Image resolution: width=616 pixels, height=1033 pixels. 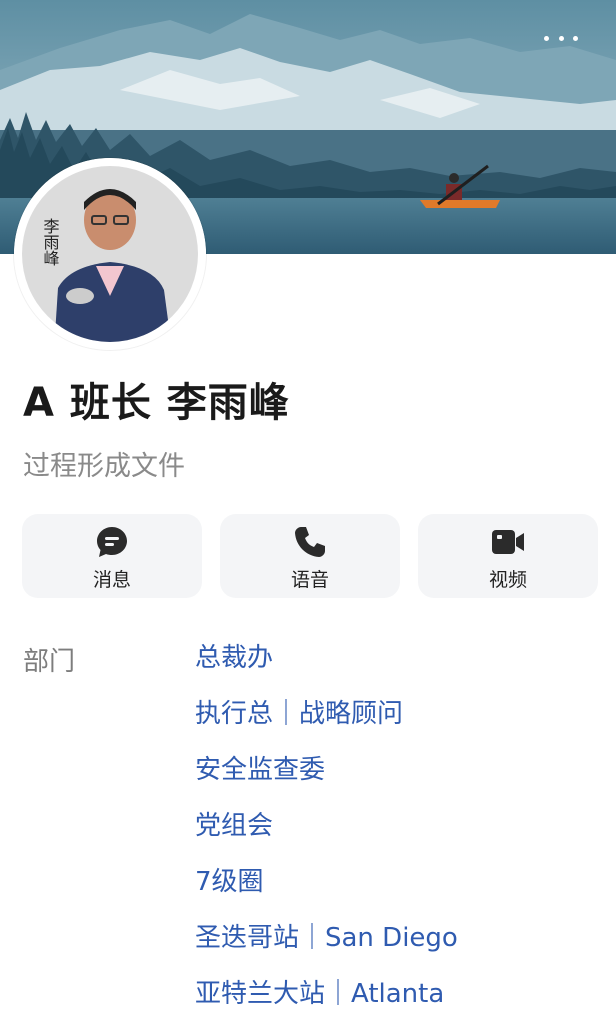 I want to click on department-label: 部门, so click(x=49, y=662).